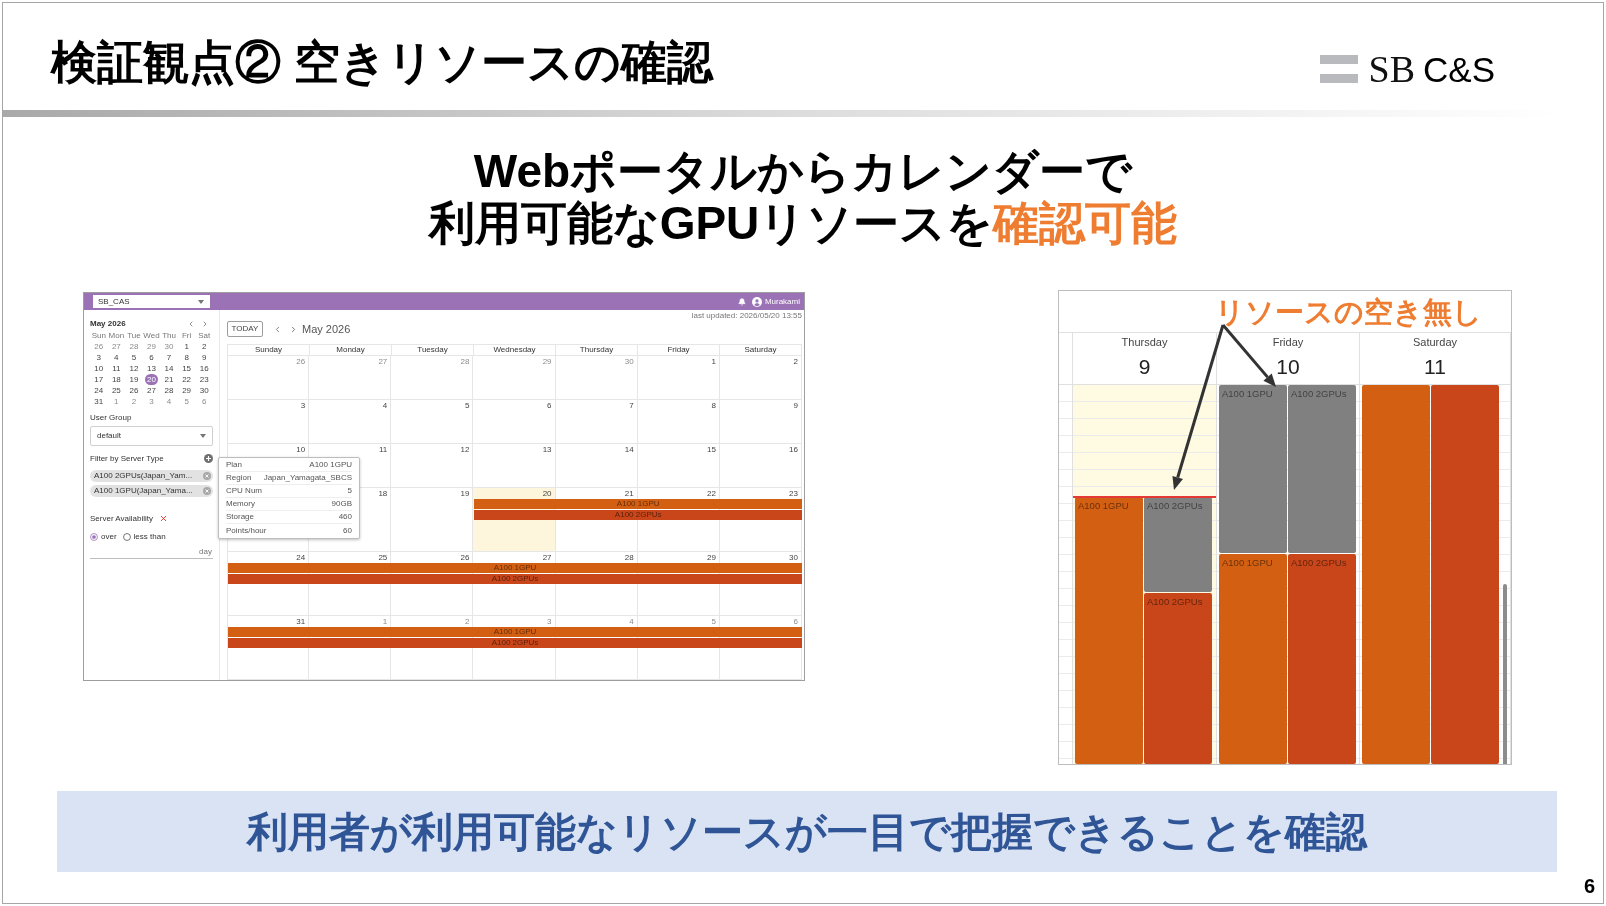 The image size is (1606, 906). What do you see at coordinates (244, 491) in the screenshot?
I see `detail-label: CPU Num` at bounding box center [244, 491].